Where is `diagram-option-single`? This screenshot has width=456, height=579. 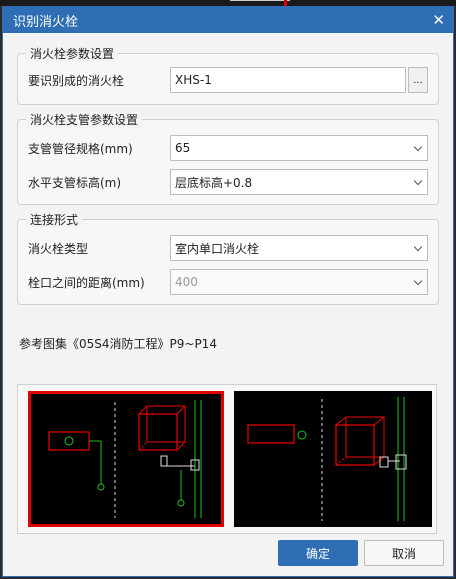 diagram-option-single is located at coordinates (126, 459).